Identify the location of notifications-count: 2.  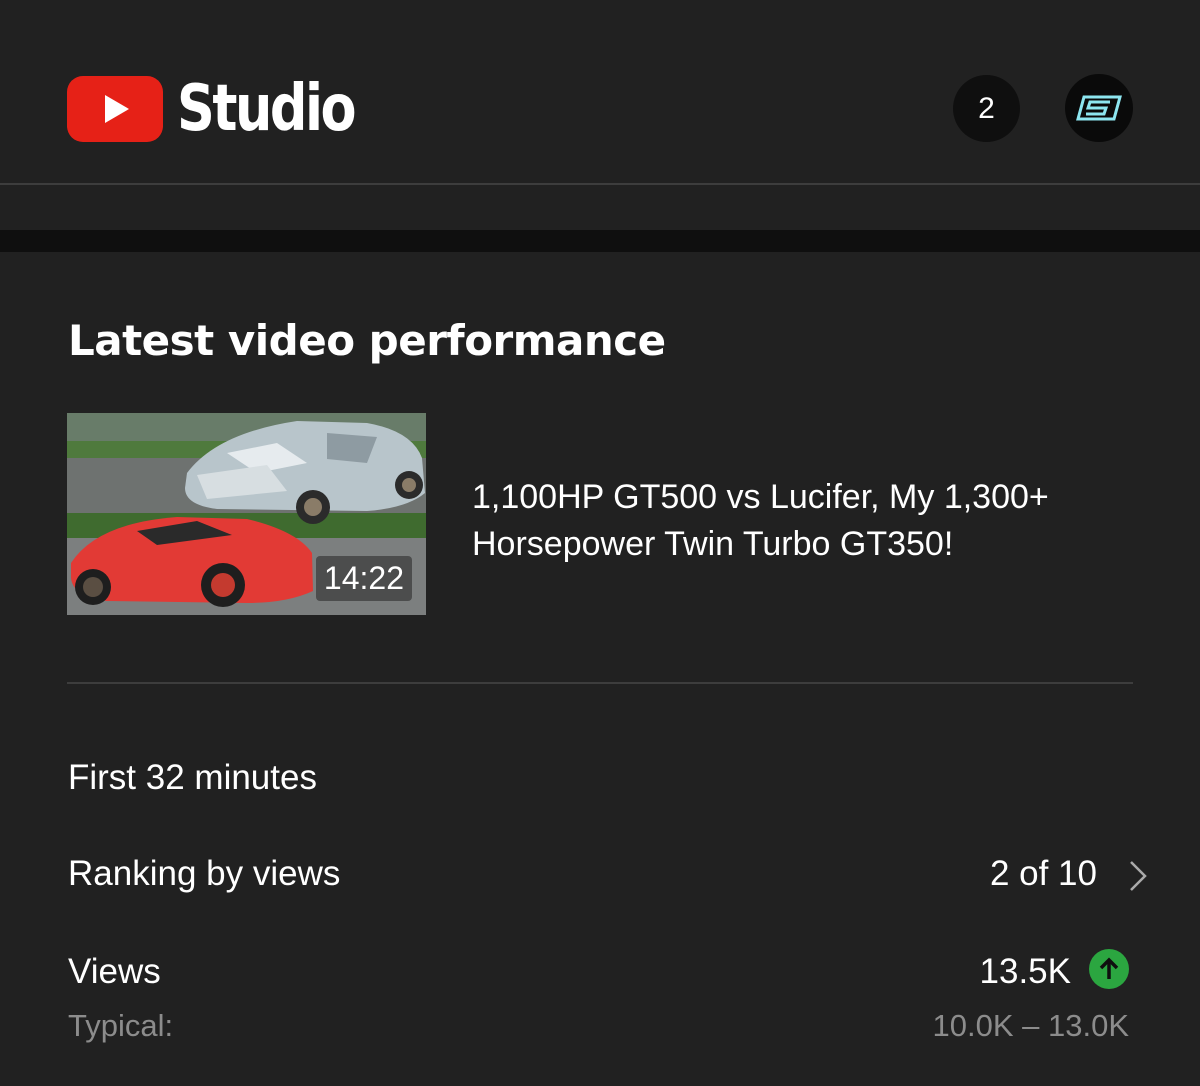
(986, 108).